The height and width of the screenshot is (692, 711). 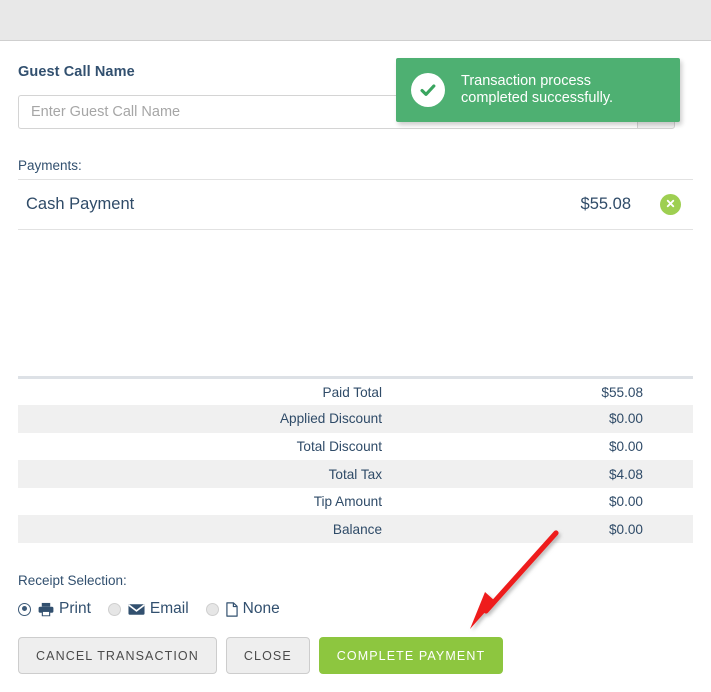 I want to click on totals-row-balance: Balance $0.00, so click(x=355, y=529).